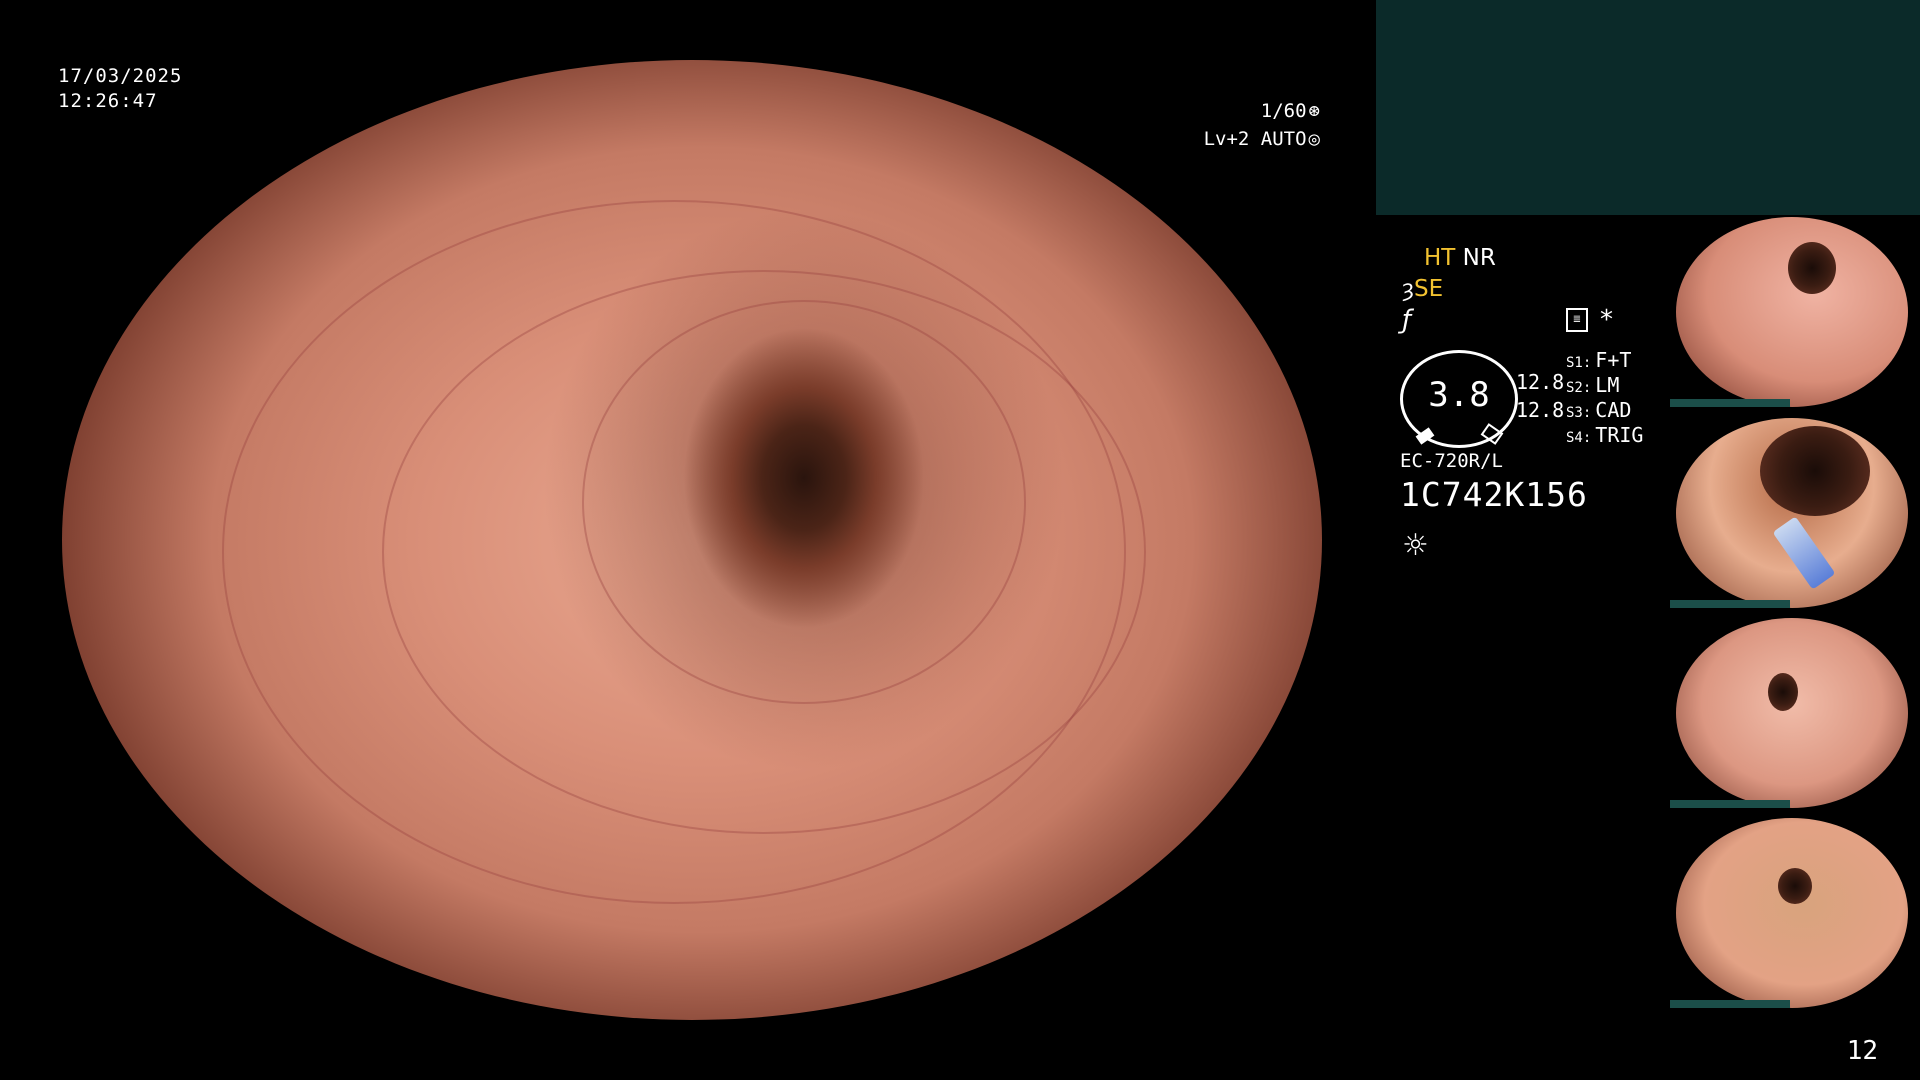  I want to click on shutter-icon: ⊛, so click(1314, 111).